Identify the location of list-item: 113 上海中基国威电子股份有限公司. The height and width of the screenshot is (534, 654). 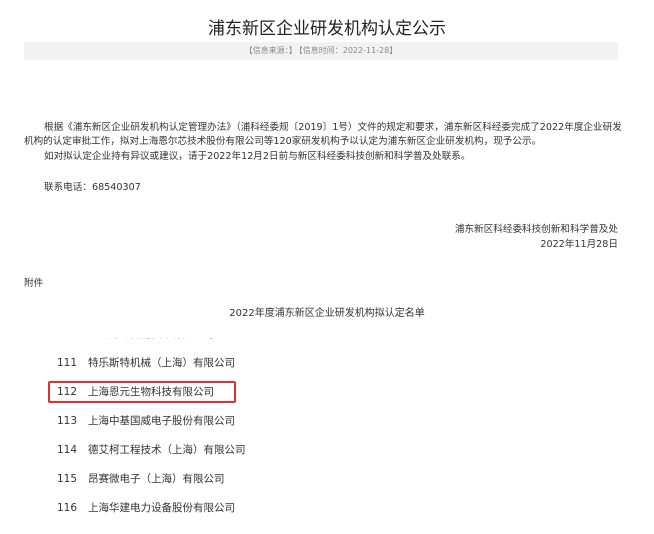
(170, 421).